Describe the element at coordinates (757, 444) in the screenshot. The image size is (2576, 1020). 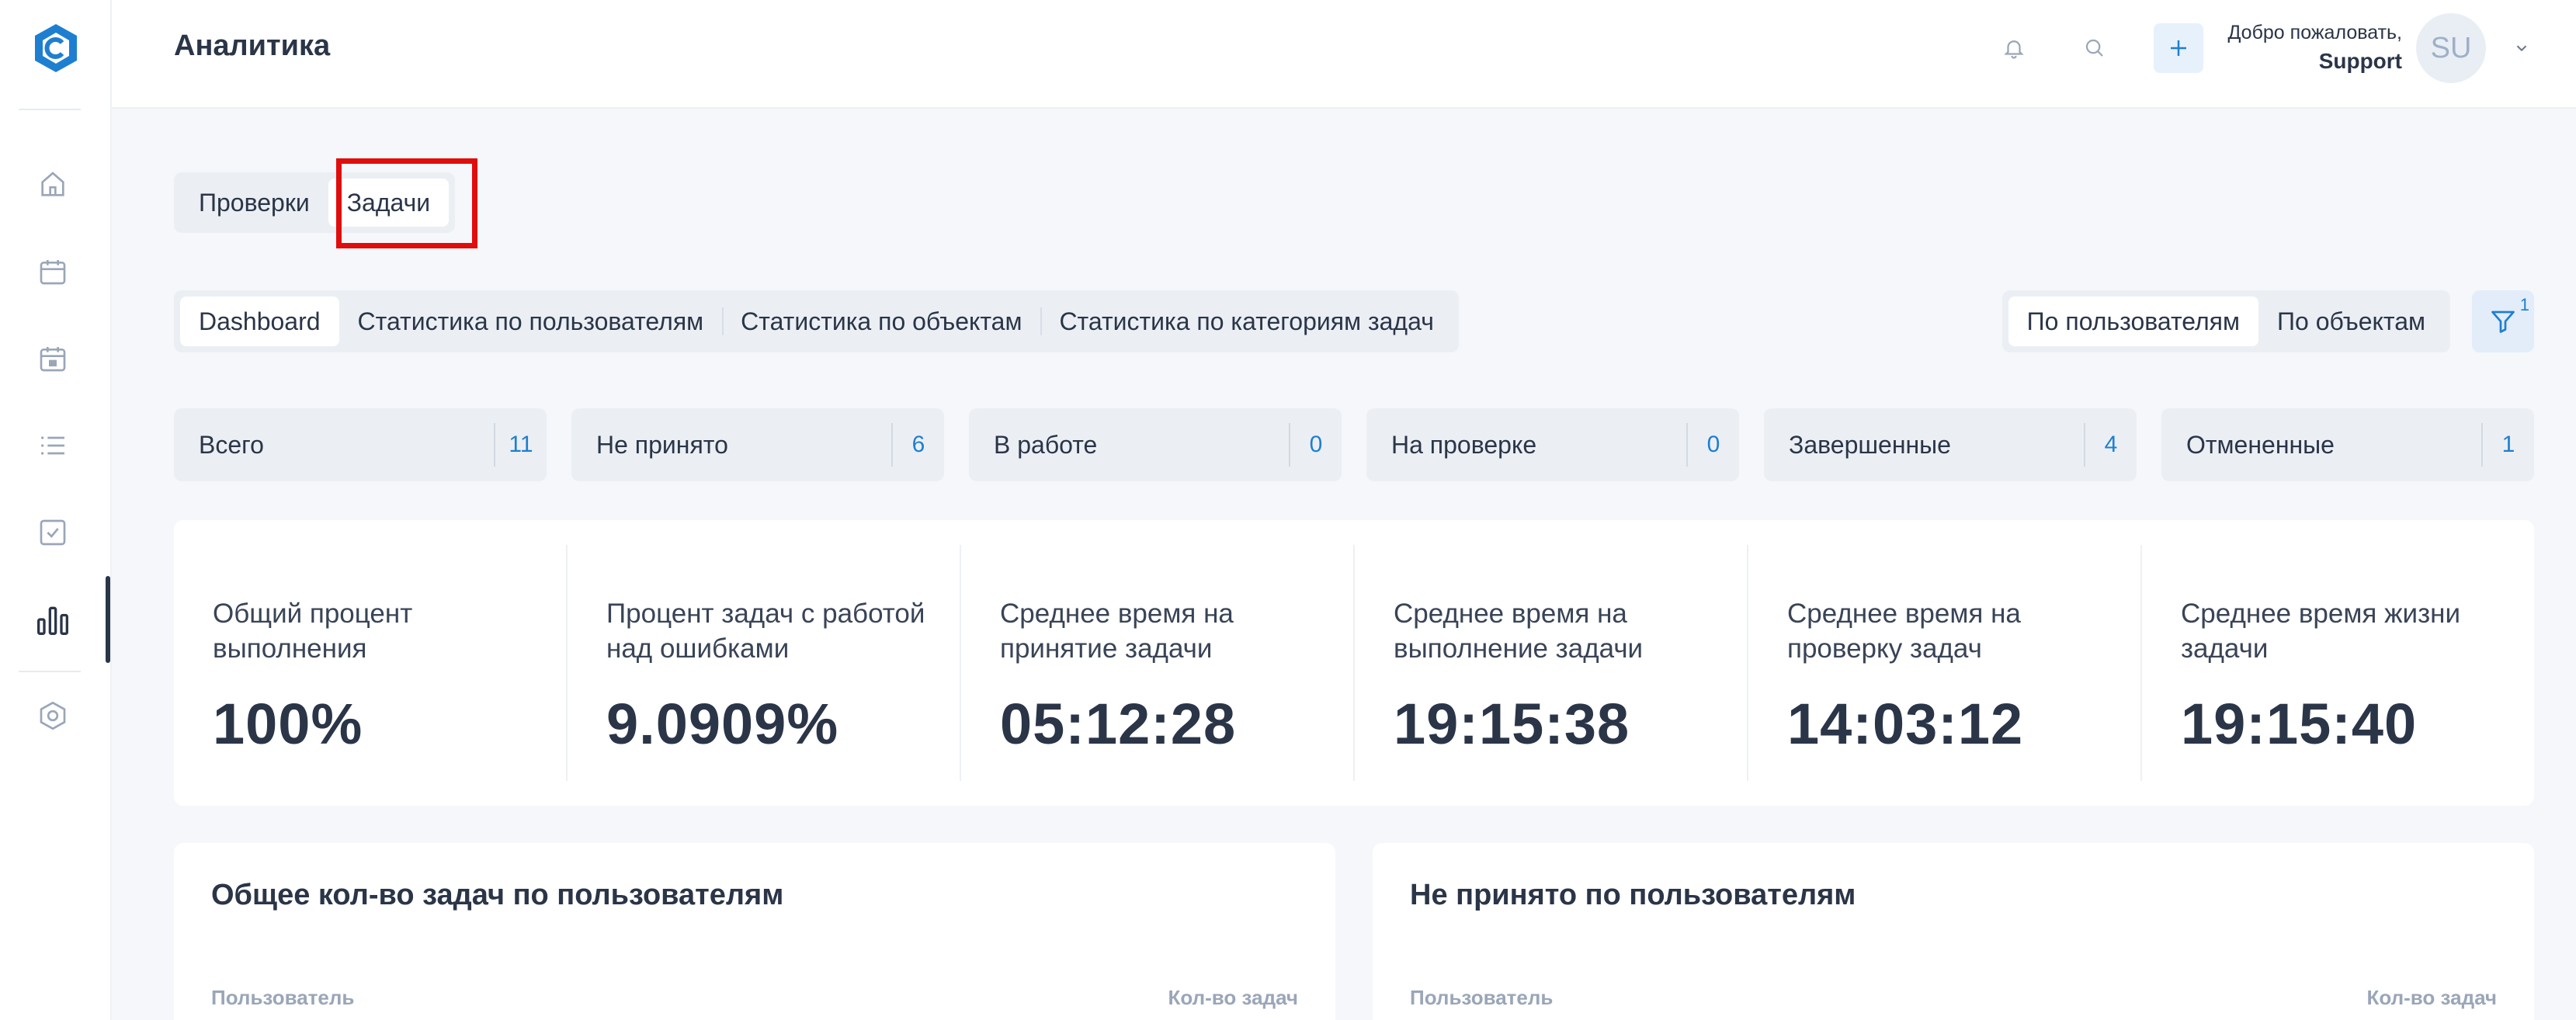
I see `counter-not-accepted: Не принято 6` at that location.